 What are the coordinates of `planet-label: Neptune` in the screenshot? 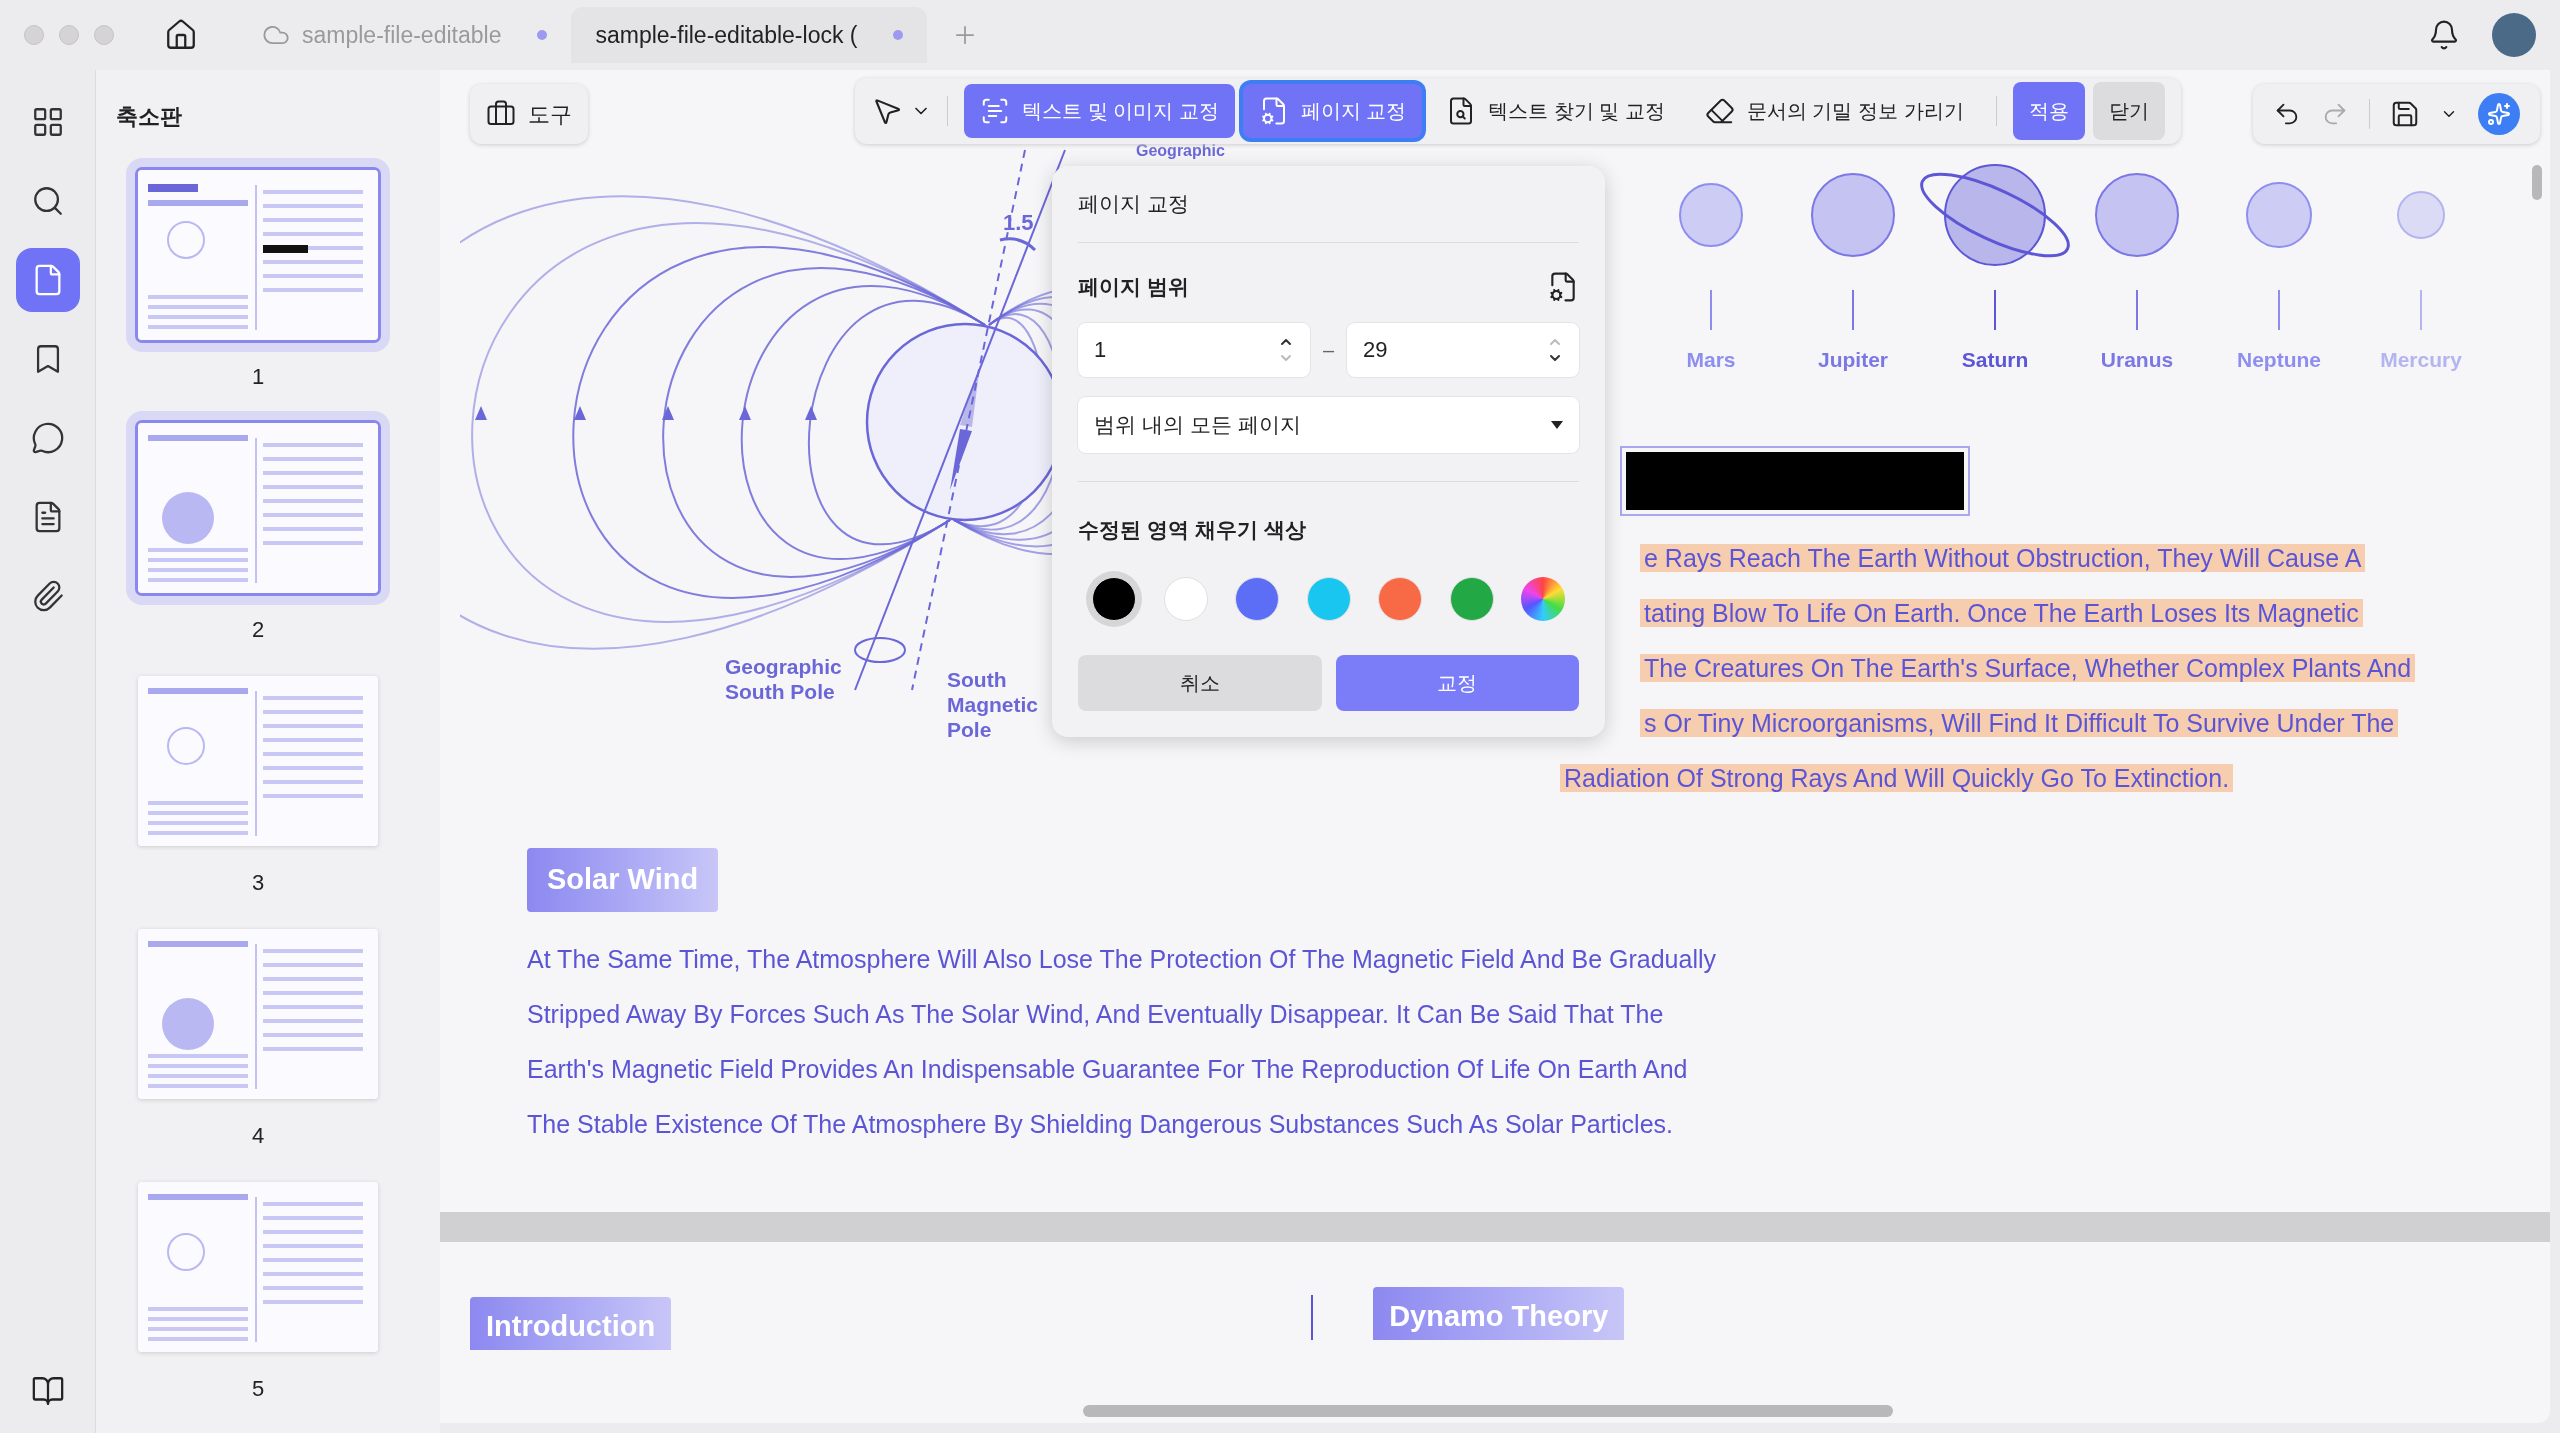 It's located at (2279, 360).